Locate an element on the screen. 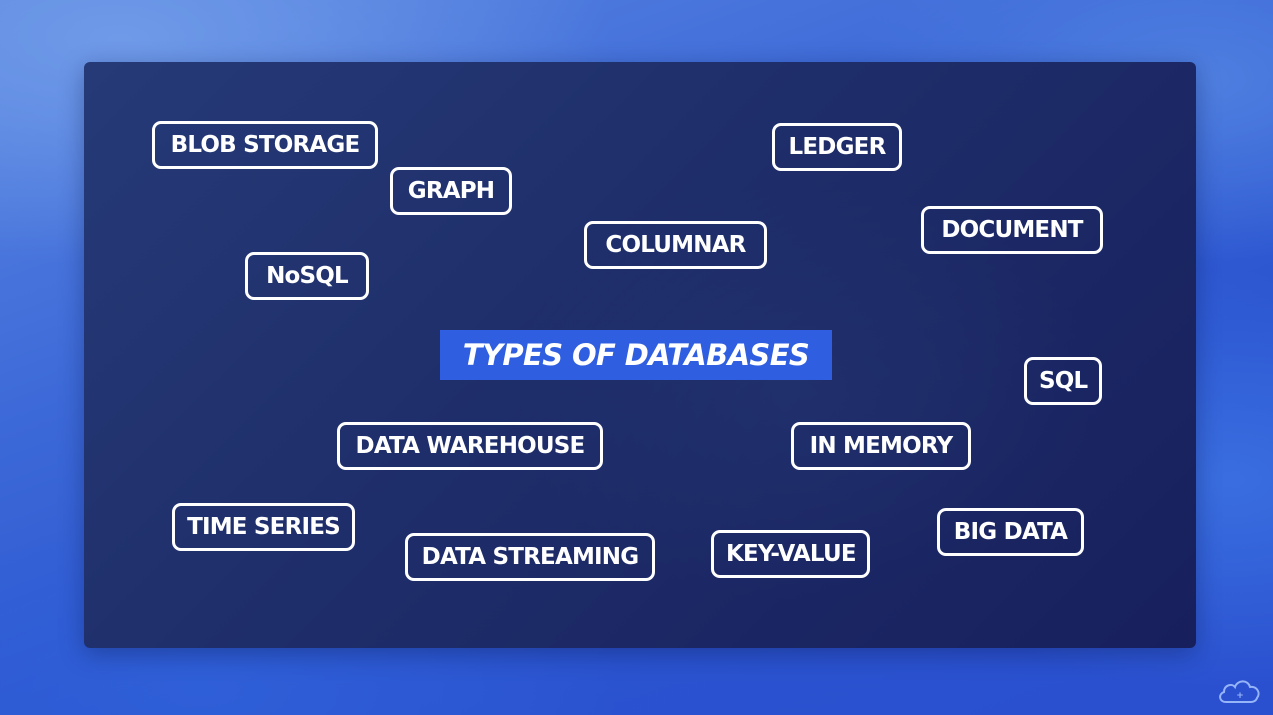  tag-blob-storage: BLOB STORAGE is located at coordinates (265, 145).